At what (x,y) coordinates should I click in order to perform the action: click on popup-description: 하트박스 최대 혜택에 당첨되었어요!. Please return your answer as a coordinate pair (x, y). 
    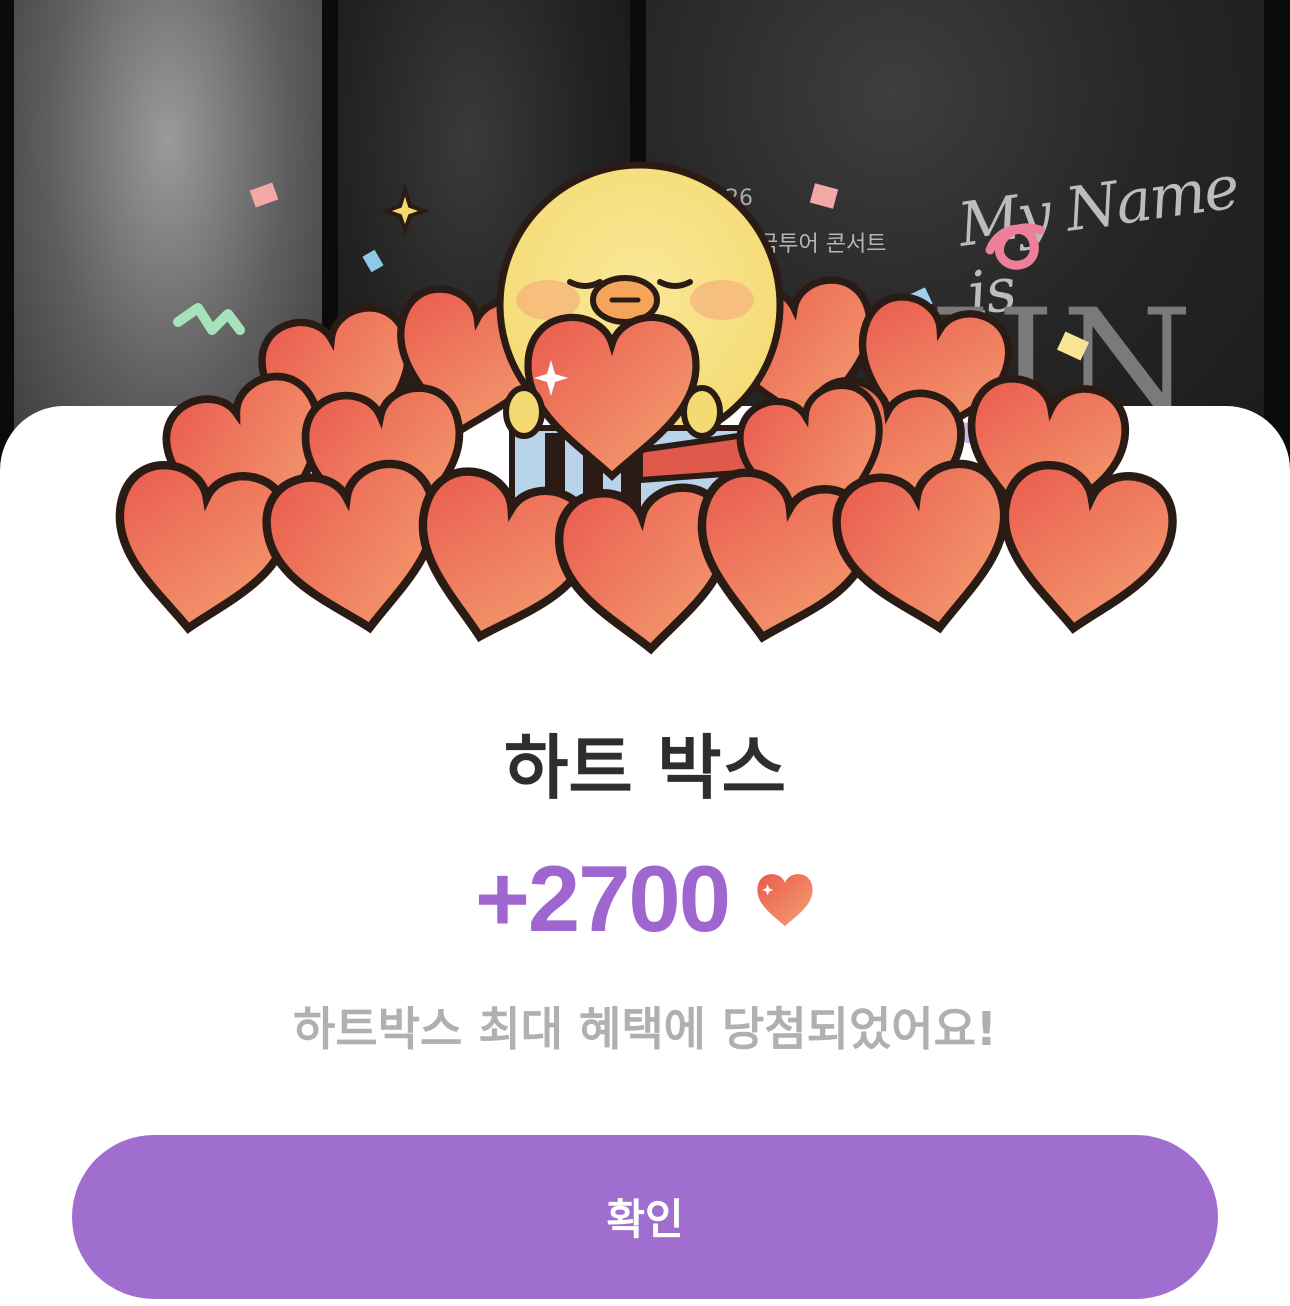
    Looking at the image, I should click on (645, 1029).